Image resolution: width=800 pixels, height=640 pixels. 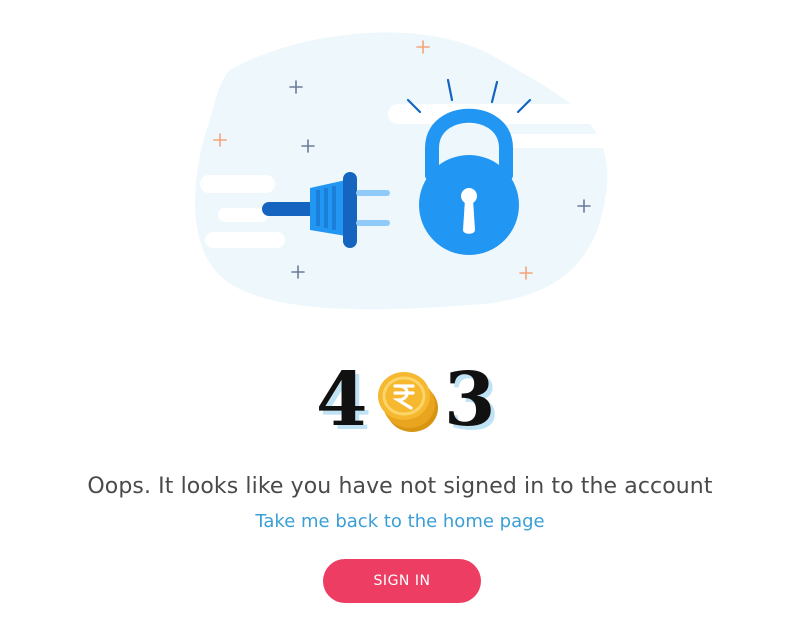 What do you see at coordinates (402, 581) in the screenshot?
I see `sign-in-button: SIGN IN` at bounding box center [402, 581].